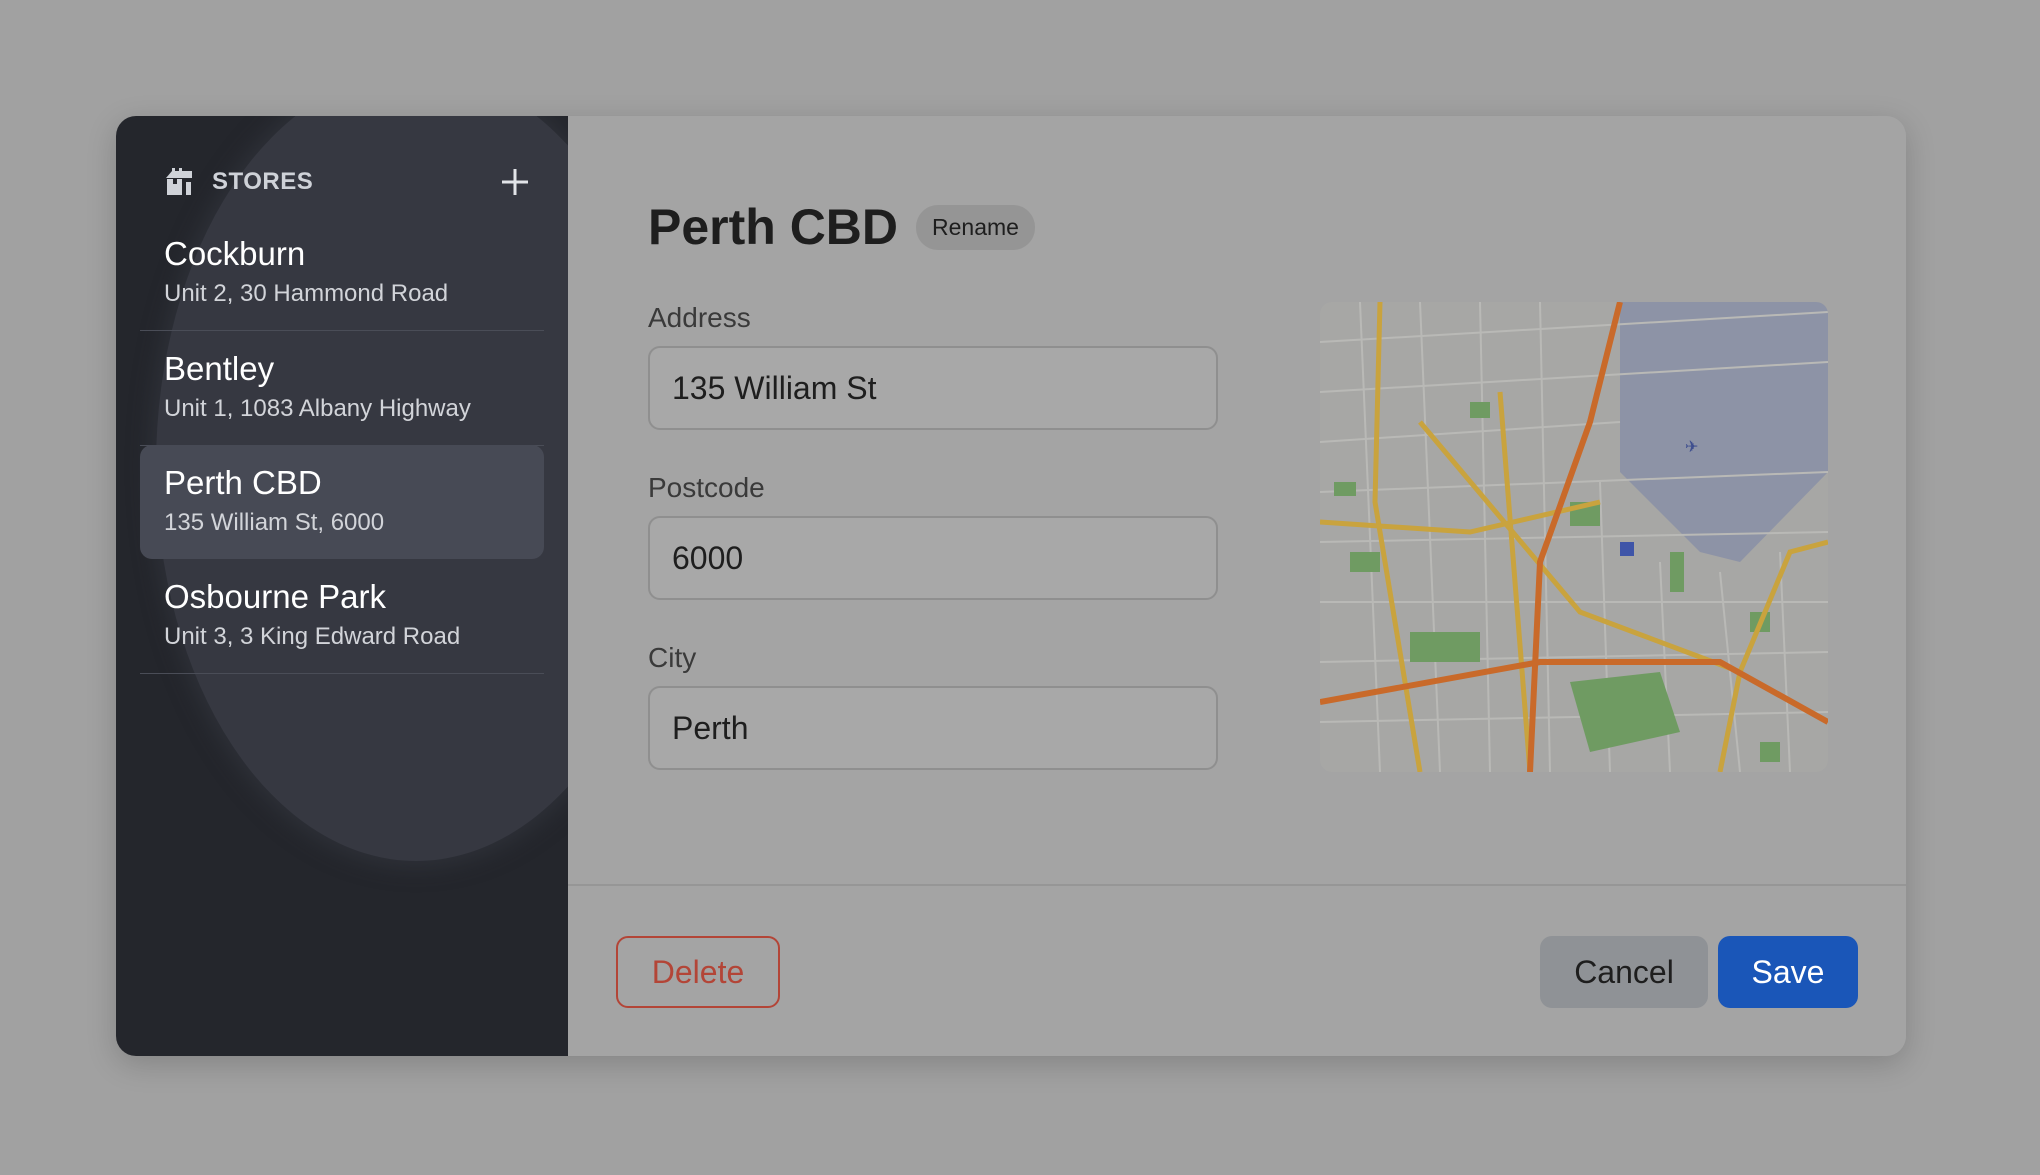 The width and height of the screenshot is (2040, 1175). Describe the element at coordinates (933, 558) in the screenshot. I see `postcode-input` at that location.